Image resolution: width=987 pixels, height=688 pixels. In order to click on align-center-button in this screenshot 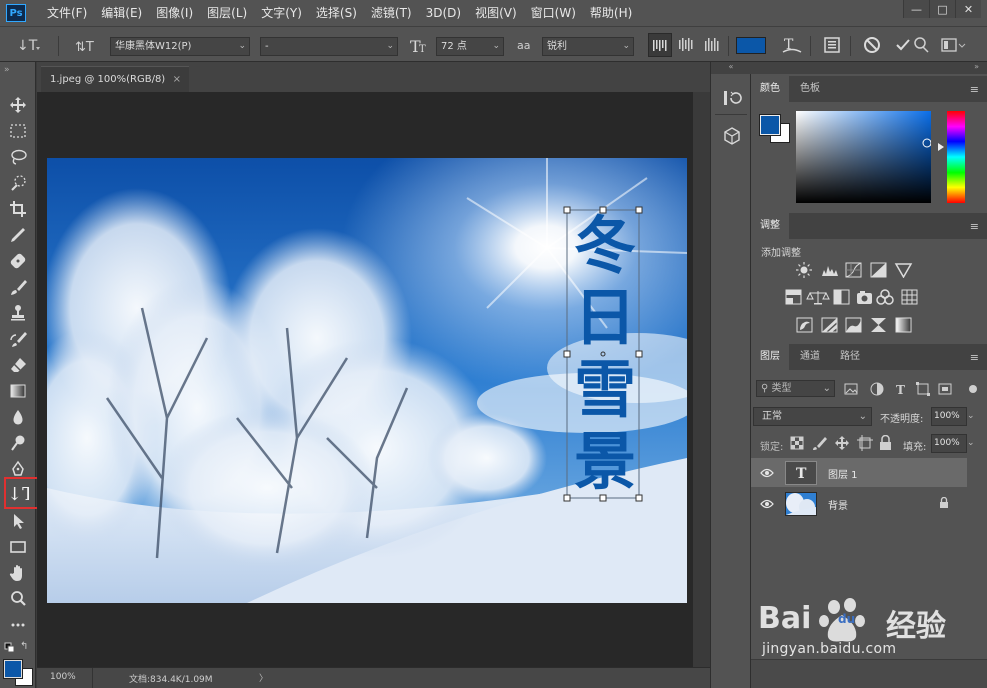, I will do `click(686, 45)`.